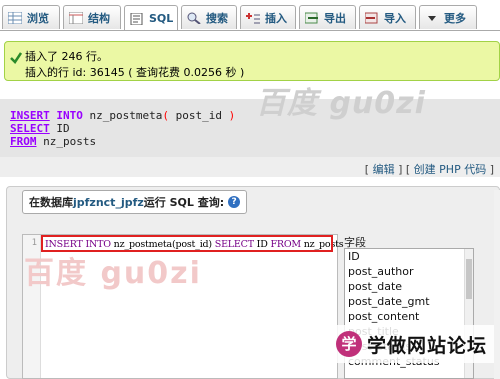 The height and width of the screenshot is (379, 500). What do you see at coordinates (15, 17) in the screenshot?
I see `browse-icon` at bounding box center [15, 17].